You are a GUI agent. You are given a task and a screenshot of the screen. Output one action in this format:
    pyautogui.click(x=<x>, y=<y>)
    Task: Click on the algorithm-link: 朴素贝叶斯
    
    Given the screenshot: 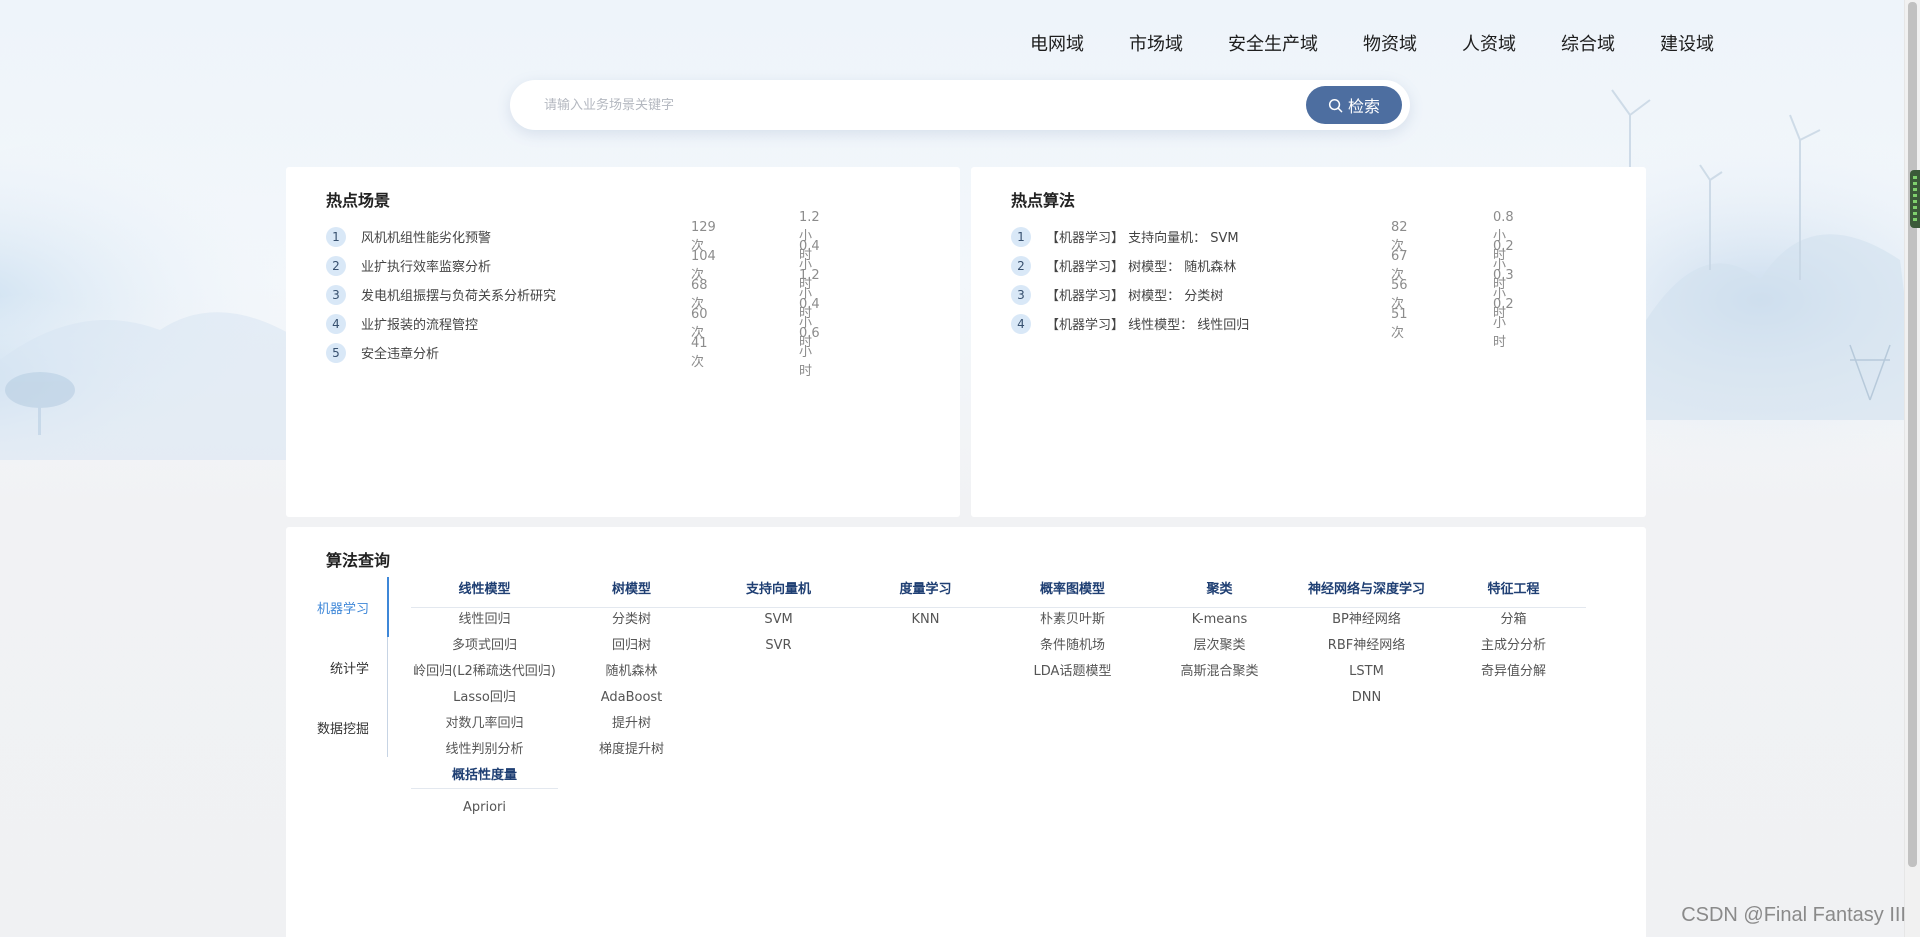 What is the action you would take?
    pyautogui.click(x=1072, y=620)
    